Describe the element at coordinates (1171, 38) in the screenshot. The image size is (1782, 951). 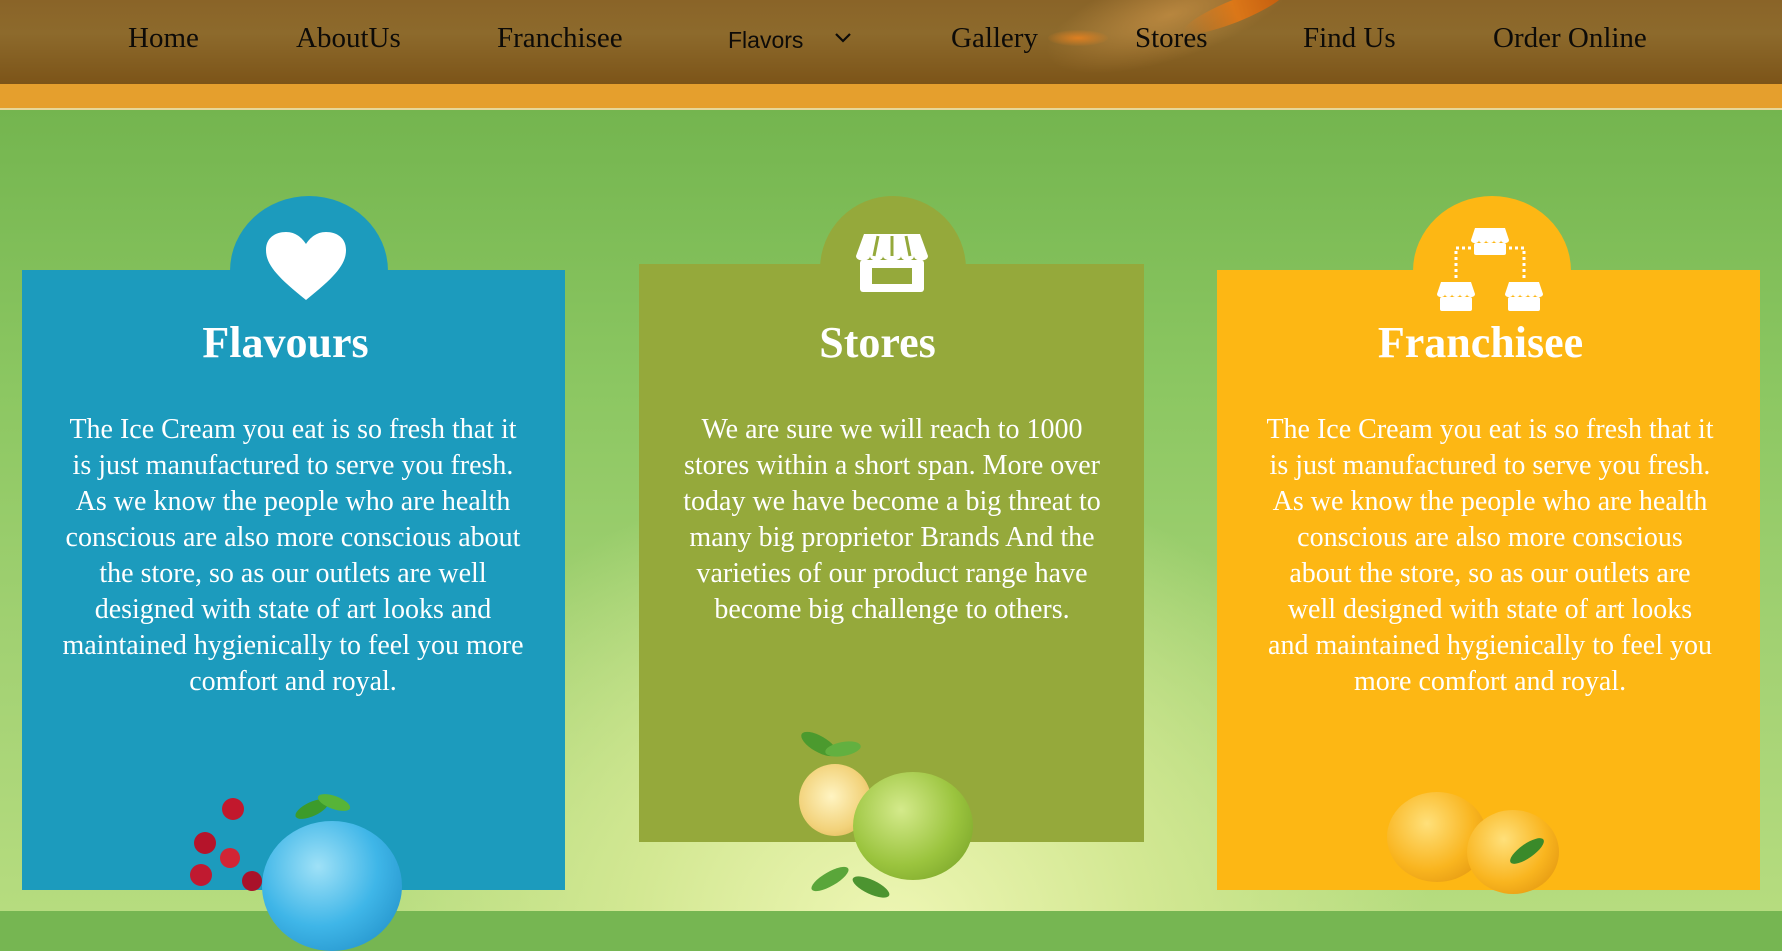
I see `nav-stores-link: Stores` at that location.